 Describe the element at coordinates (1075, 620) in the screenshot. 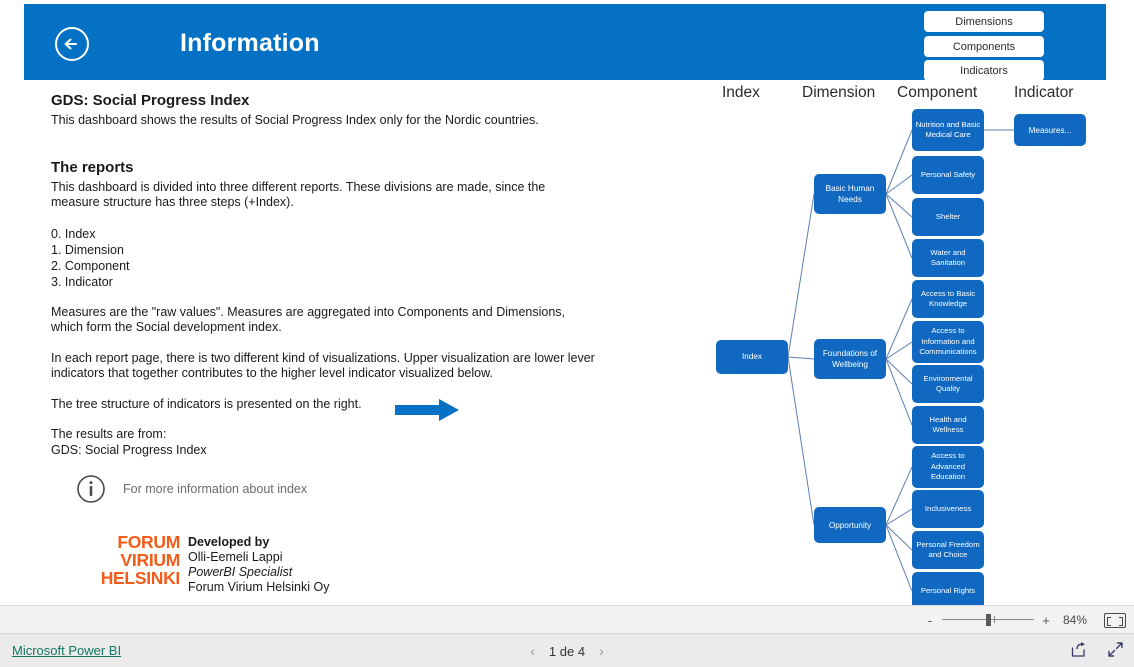

I see `zoom-percent-label: 84%` at that location.